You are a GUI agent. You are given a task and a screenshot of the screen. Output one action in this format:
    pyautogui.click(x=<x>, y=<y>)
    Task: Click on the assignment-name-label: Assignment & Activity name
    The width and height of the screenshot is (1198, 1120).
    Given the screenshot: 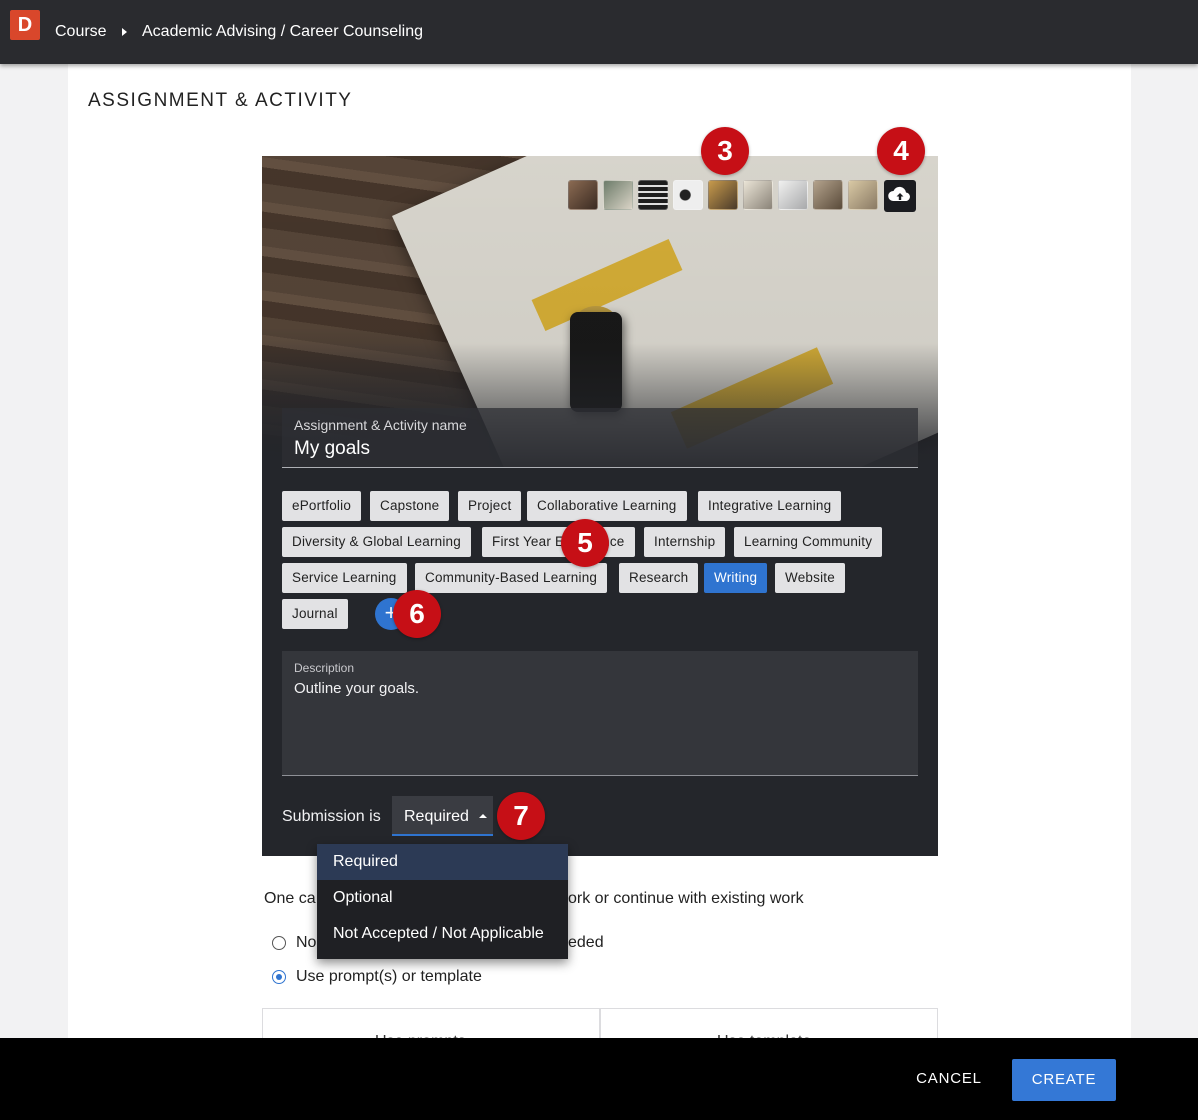 What is the action you would take?
    pyautogui.click(x=380, y=425)
    